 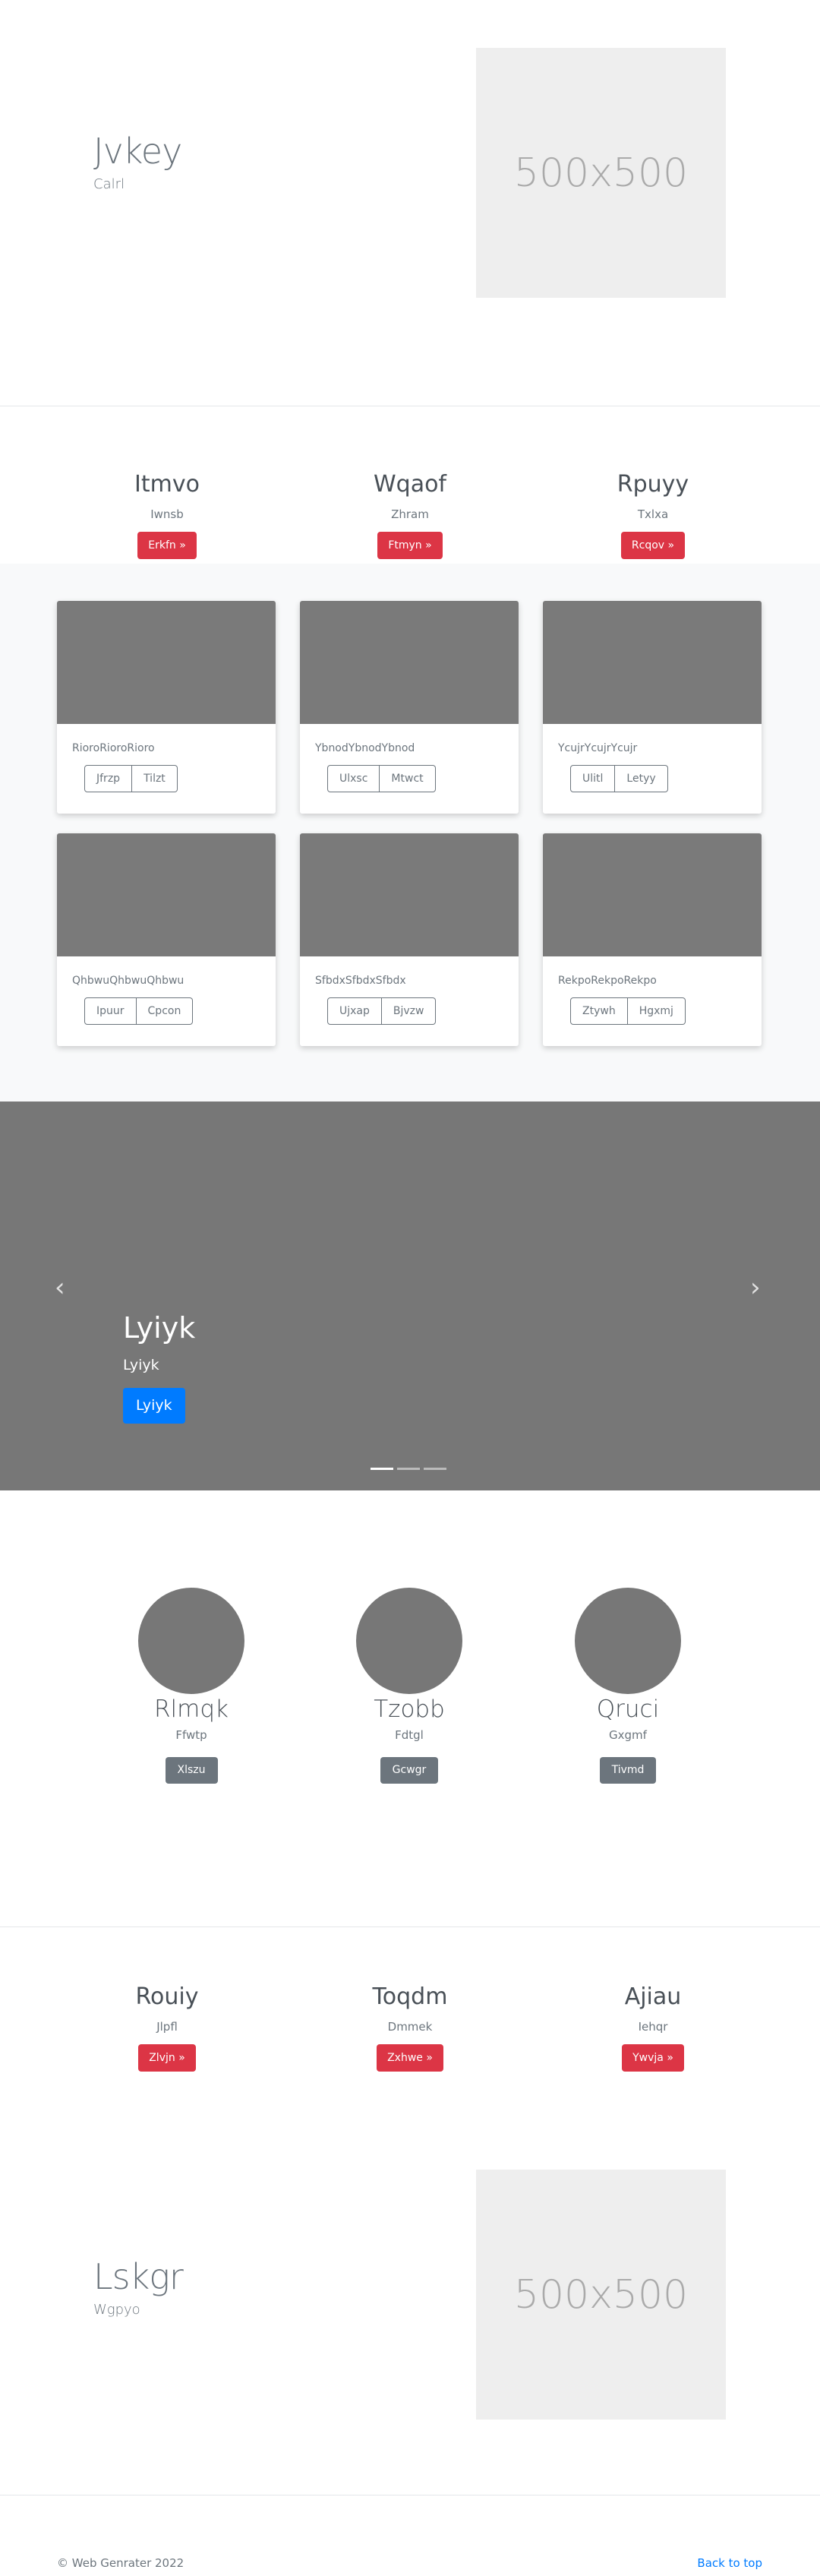 I want to click on feature-subtitle: Zhram, so click(x=410, y=514).